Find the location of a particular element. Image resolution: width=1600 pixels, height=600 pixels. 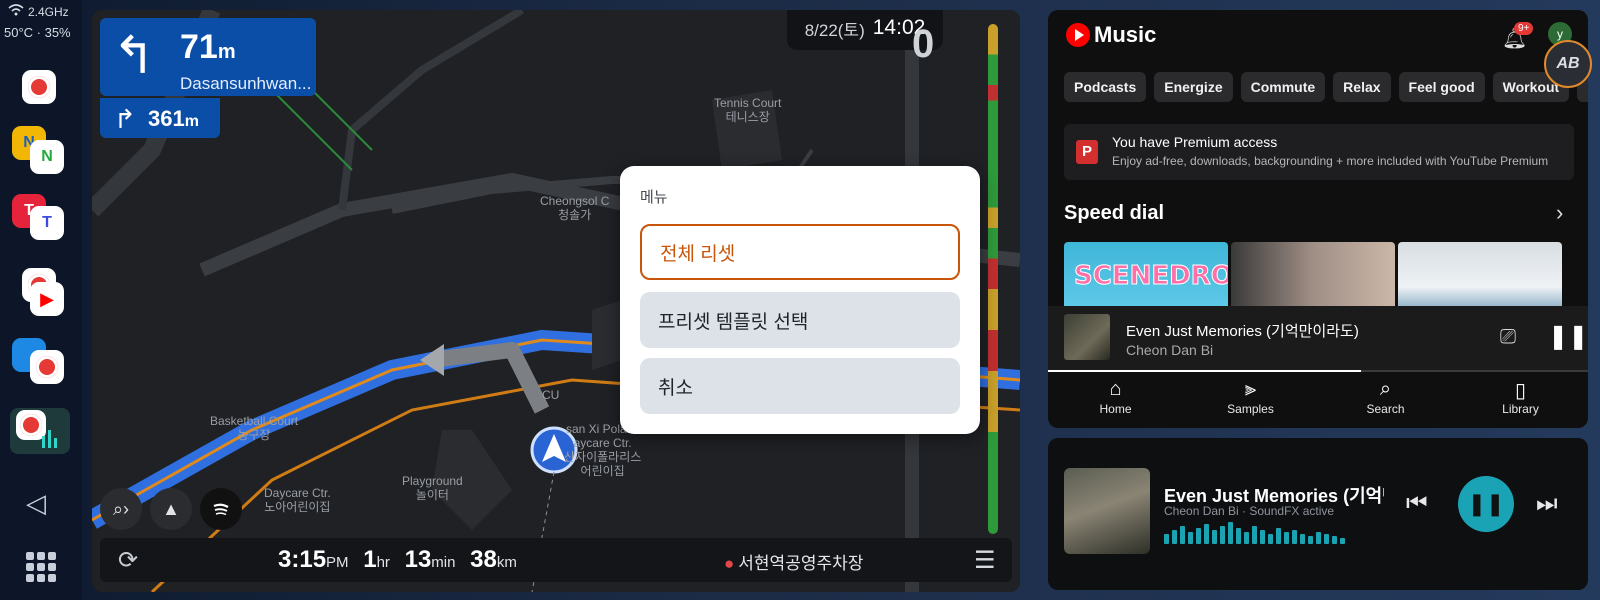

speed-dial-item: SCENEDROME is located at coordinates (1170, 274).